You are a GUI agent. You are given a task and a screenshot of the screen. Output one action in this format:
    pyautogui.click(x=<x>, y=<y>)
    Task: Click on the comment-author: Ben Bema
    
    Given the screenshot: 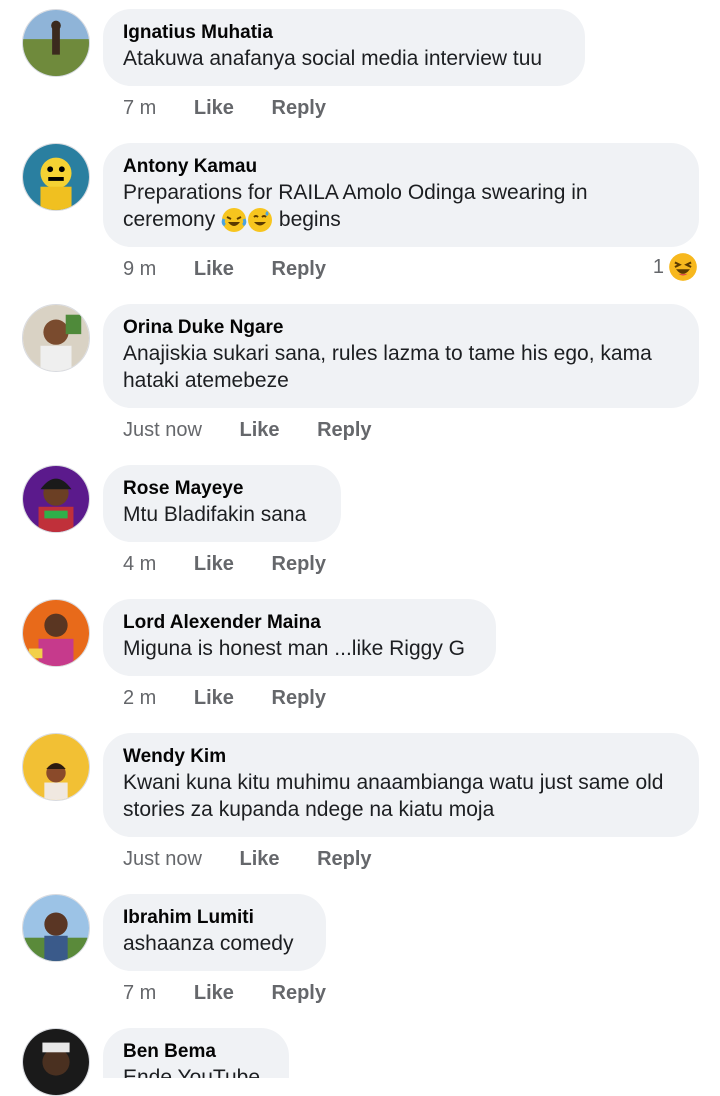 What is the action you would take?
    pyautogui.click(x=196, y=1052)
    